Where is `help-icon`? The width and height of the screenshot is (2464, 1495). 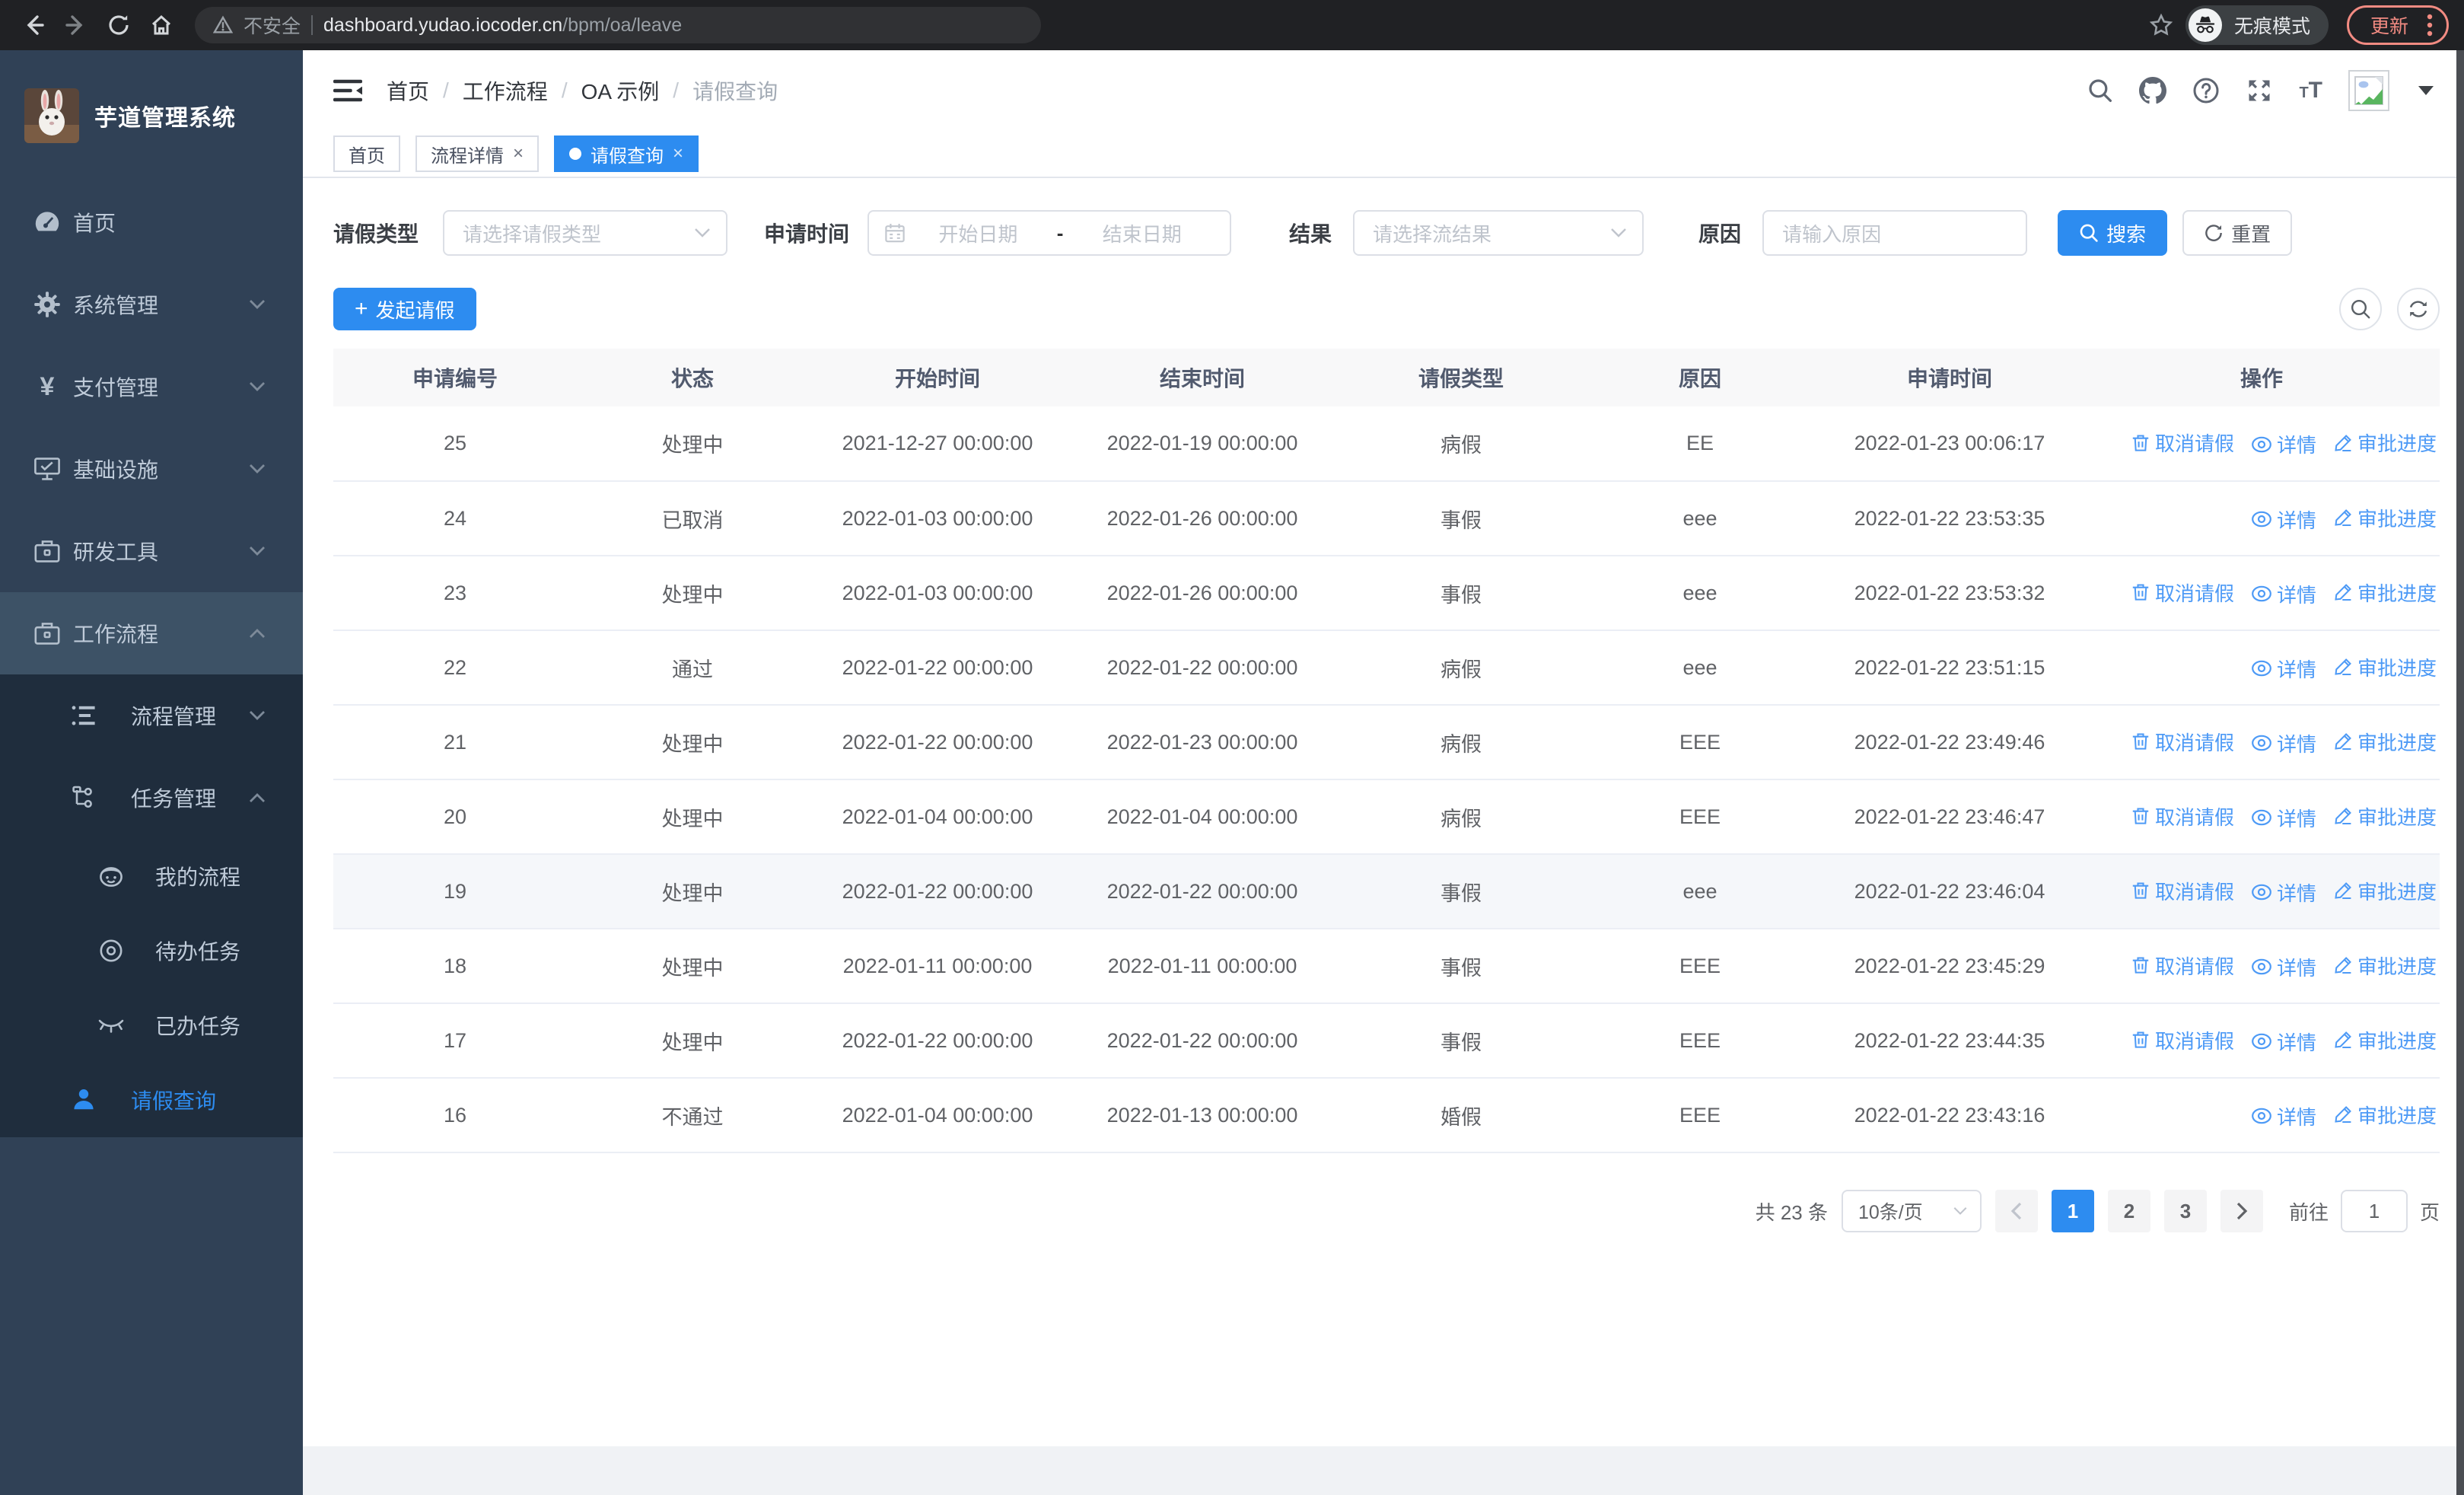
help-icon is located at coordinates (2206, 91).